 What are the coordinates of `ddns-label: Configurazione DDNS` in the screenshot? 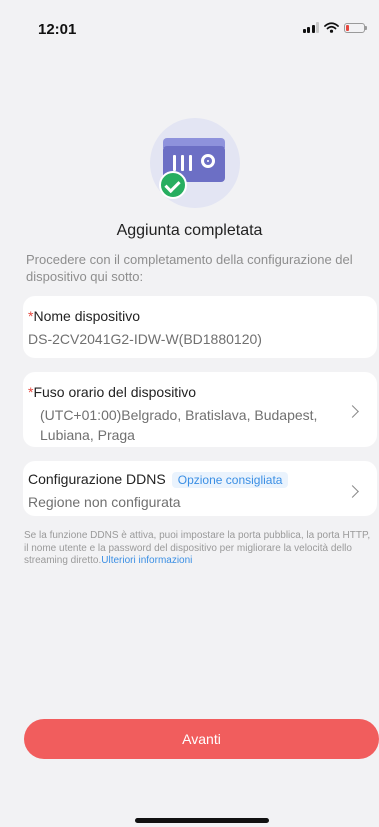 It's located at (97, 479).